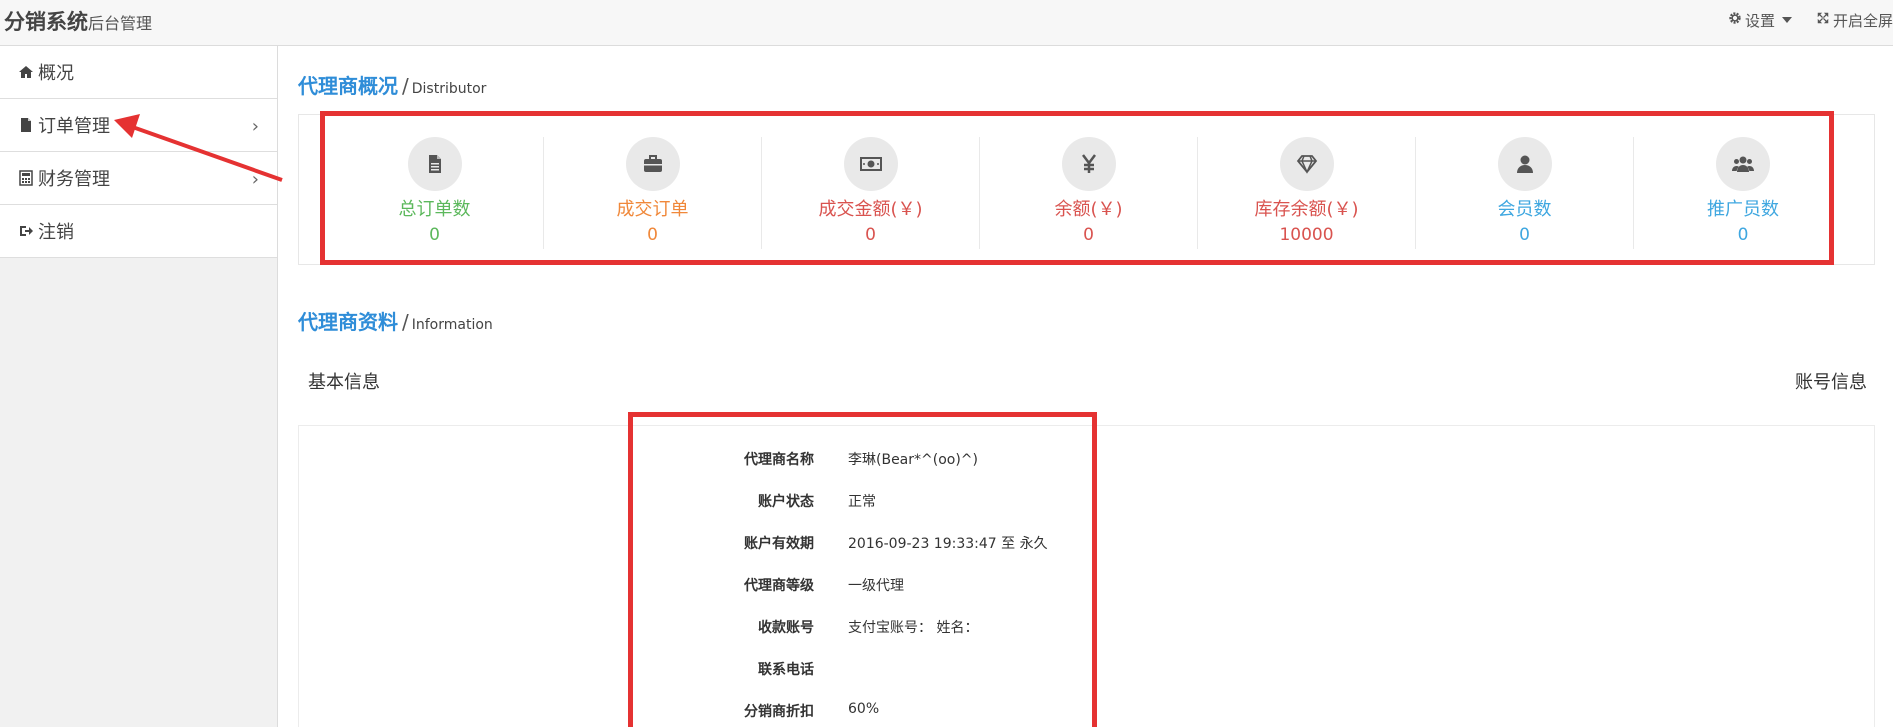 The image size is (1893, 727). Describe the element at coordinates (138, 231) in the screenshot. I see `sidebar-item-logout: 注销` at that location.